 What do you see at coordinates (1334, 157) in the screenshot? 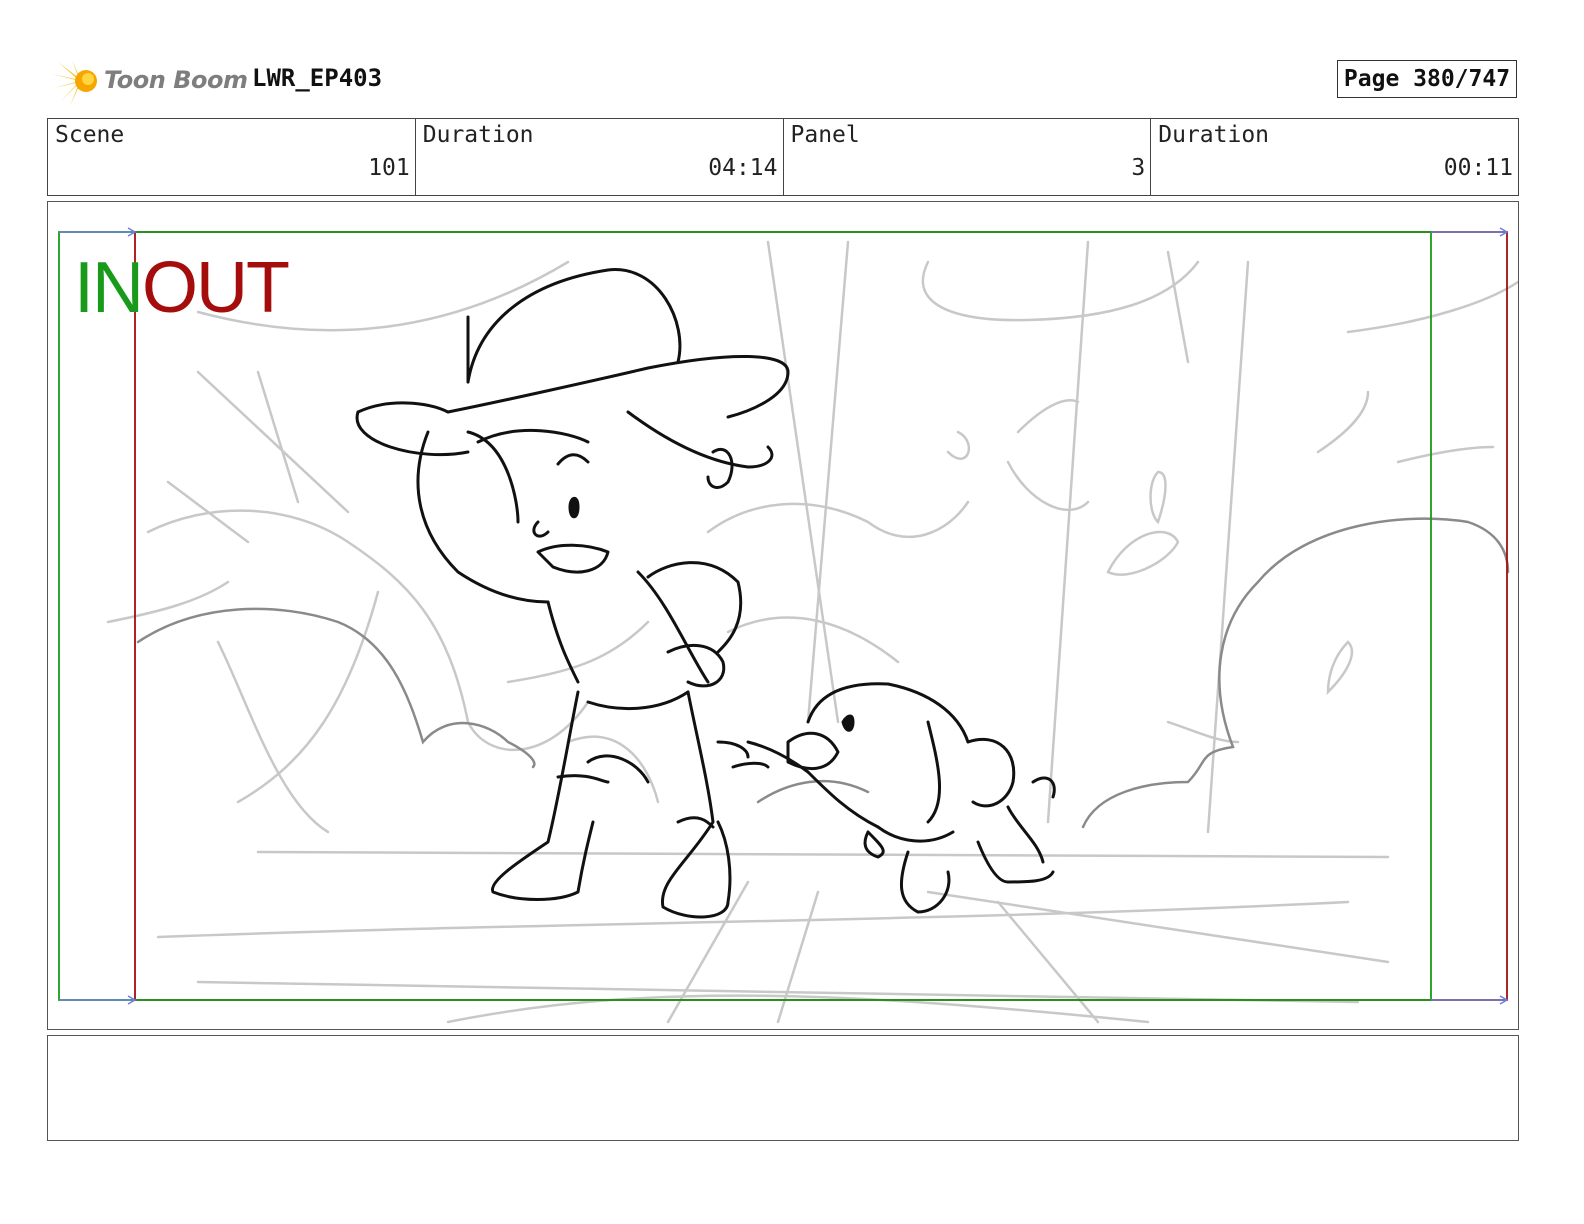
I see `panel-duration-cell: Duration 00:11` at bounding box center [1334, 157].